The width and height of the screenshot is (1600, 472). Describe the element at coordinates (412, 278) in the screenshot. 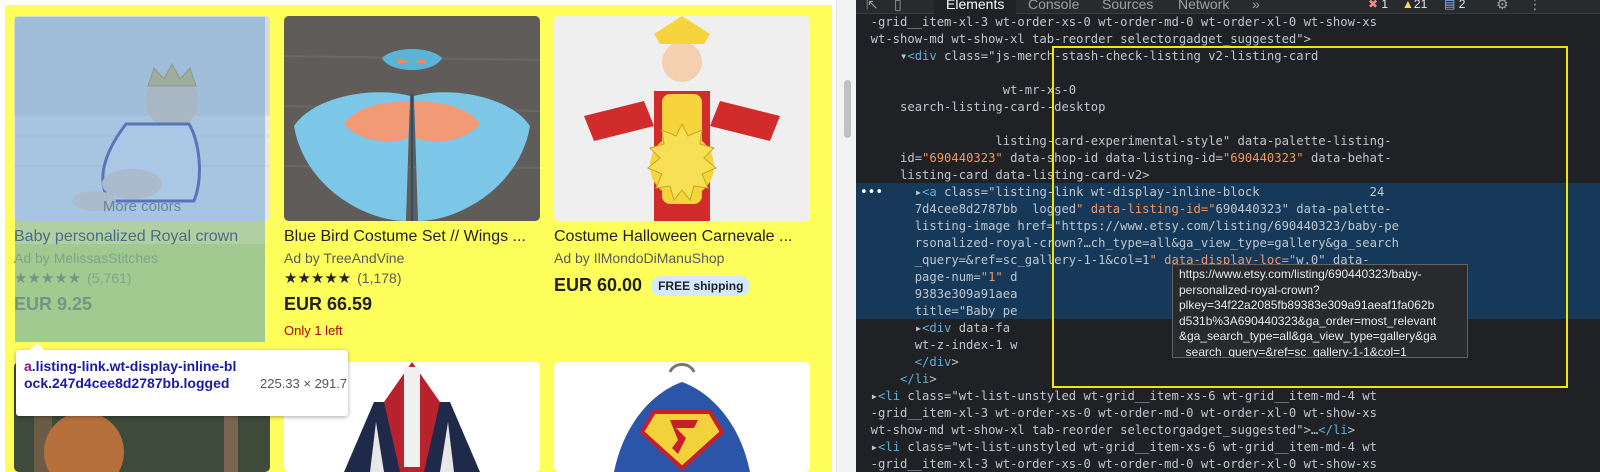

I see `rating: ★★★★★ (1,178)` at that location.